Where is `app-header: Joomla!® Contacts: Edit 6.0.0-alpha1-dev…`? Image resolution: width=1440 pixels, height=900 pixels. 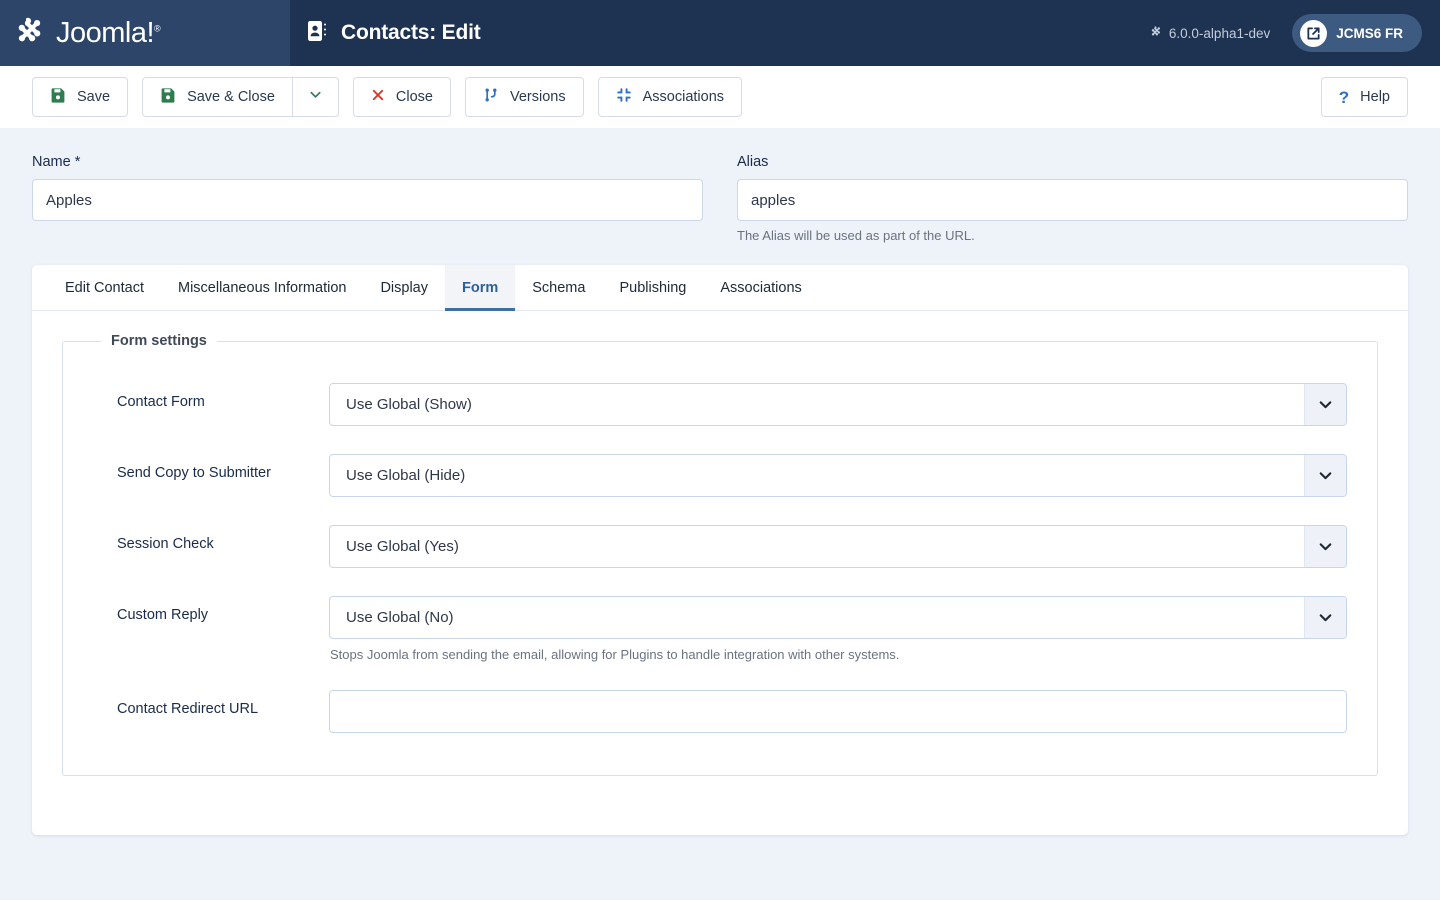
app-header: Joomla!® Contacts: Edit 6.0.0-alpha1-dev… is located at coordinates (720, 33).